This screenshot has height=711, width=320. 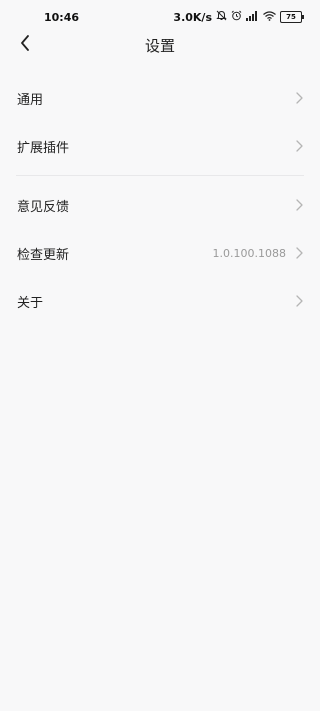 I want to click on menu-item-label: 意见反馈, so click(x=43, y=207).